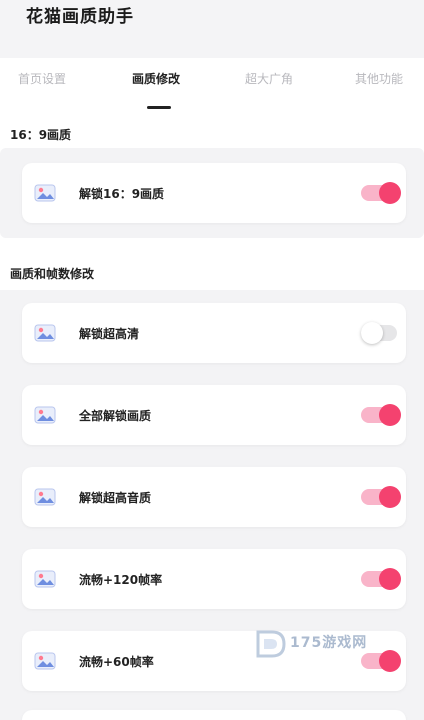 The height and width of the screenshot is (720, 424). What do you see at coordinates (159, 107) in the screenshot?
I see `active-tab-indicator` at bounding box center [159, 107].